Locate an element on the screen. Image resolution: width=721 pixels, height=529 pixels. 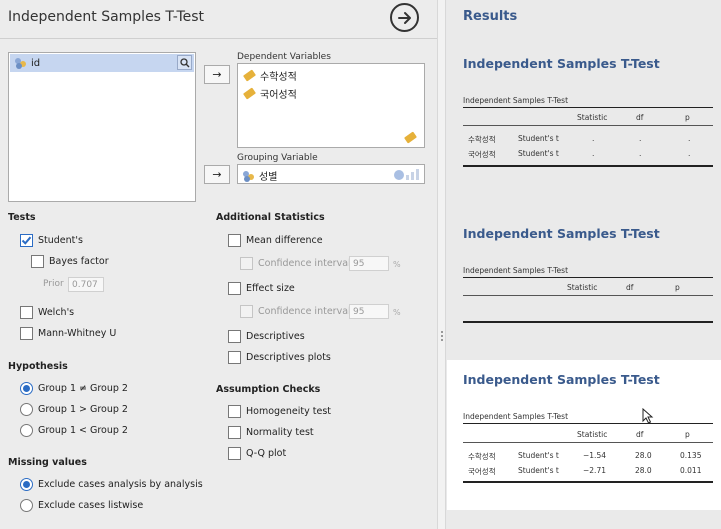
descriptives-label: Descriptives is located at coordinates (275, 336).